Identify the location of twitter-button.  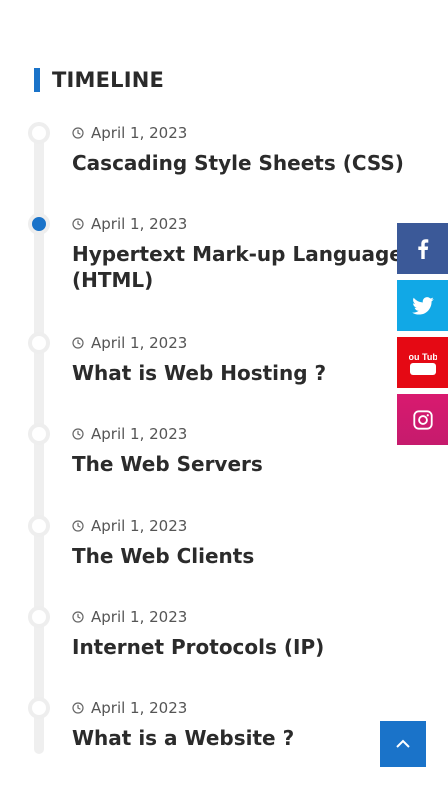
(422, 305).